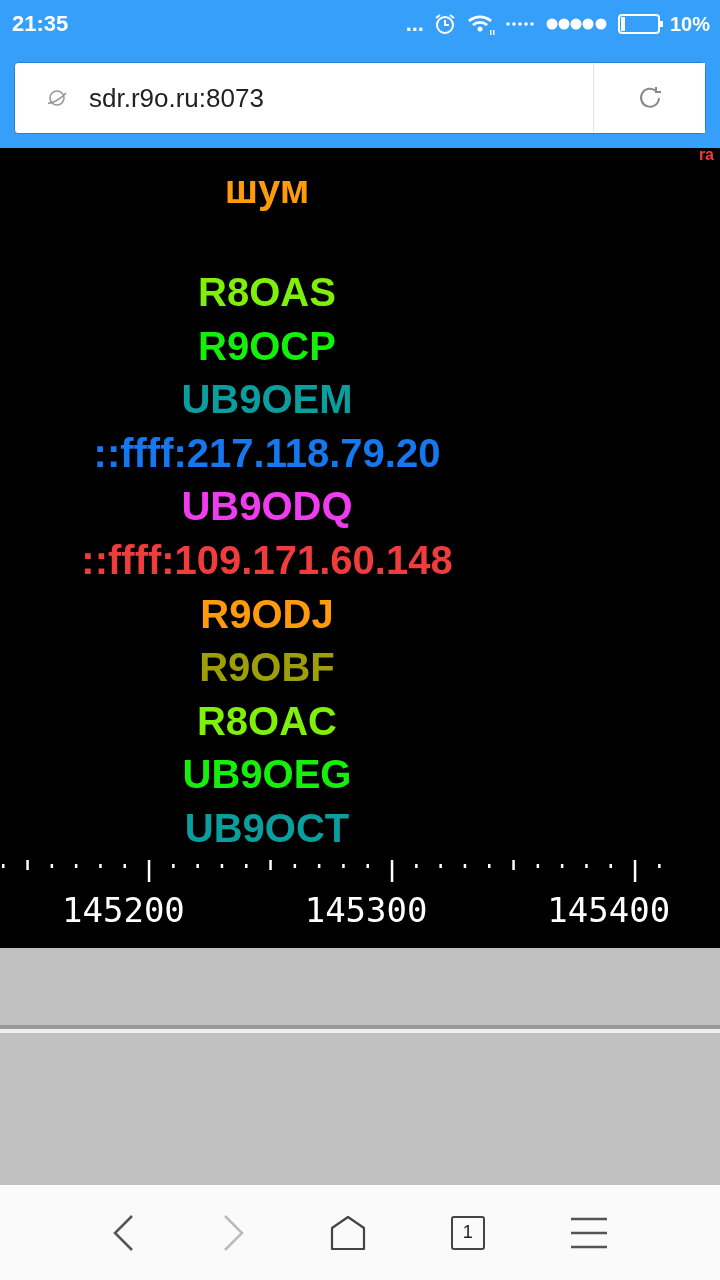 This screenshot has width=720, height=1280. Describe the element at coordinates (267, 668) in the screenshot. I see `user-callsign: R9OBF` at that location.